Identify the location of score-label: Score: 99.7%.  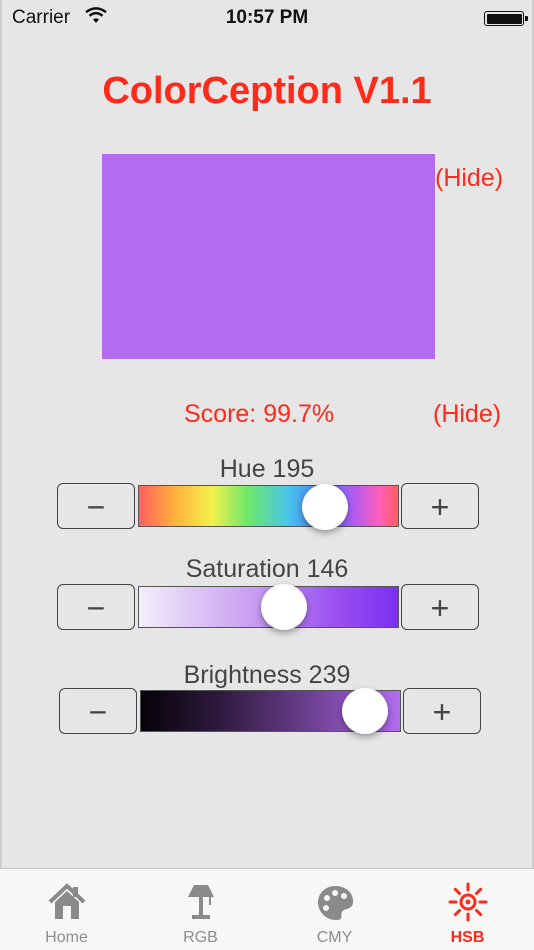
(259, 414).